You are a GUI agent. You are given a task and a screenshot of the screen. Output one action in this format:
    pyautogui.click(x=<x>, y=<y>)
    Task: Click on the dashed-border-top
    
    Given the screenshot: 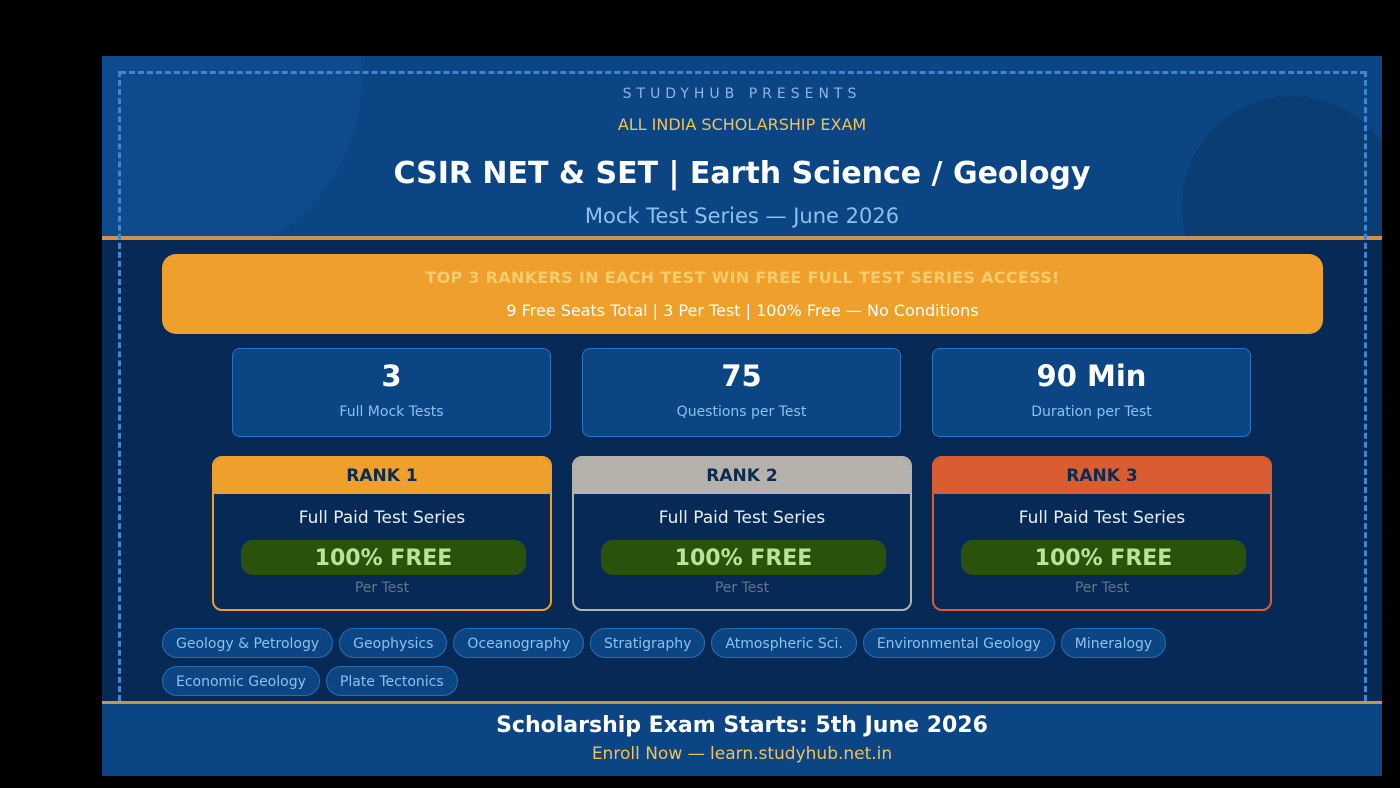 What is the action you would take?
    pyautogui.click(x=743, y=72)
    